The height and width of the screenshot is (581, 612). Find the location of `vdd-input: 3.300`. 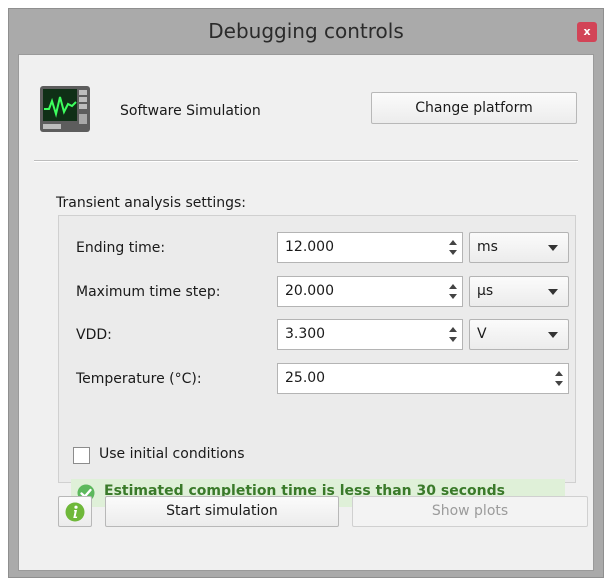

vdd-input: 3.300 is located at coordinates (370, 334).